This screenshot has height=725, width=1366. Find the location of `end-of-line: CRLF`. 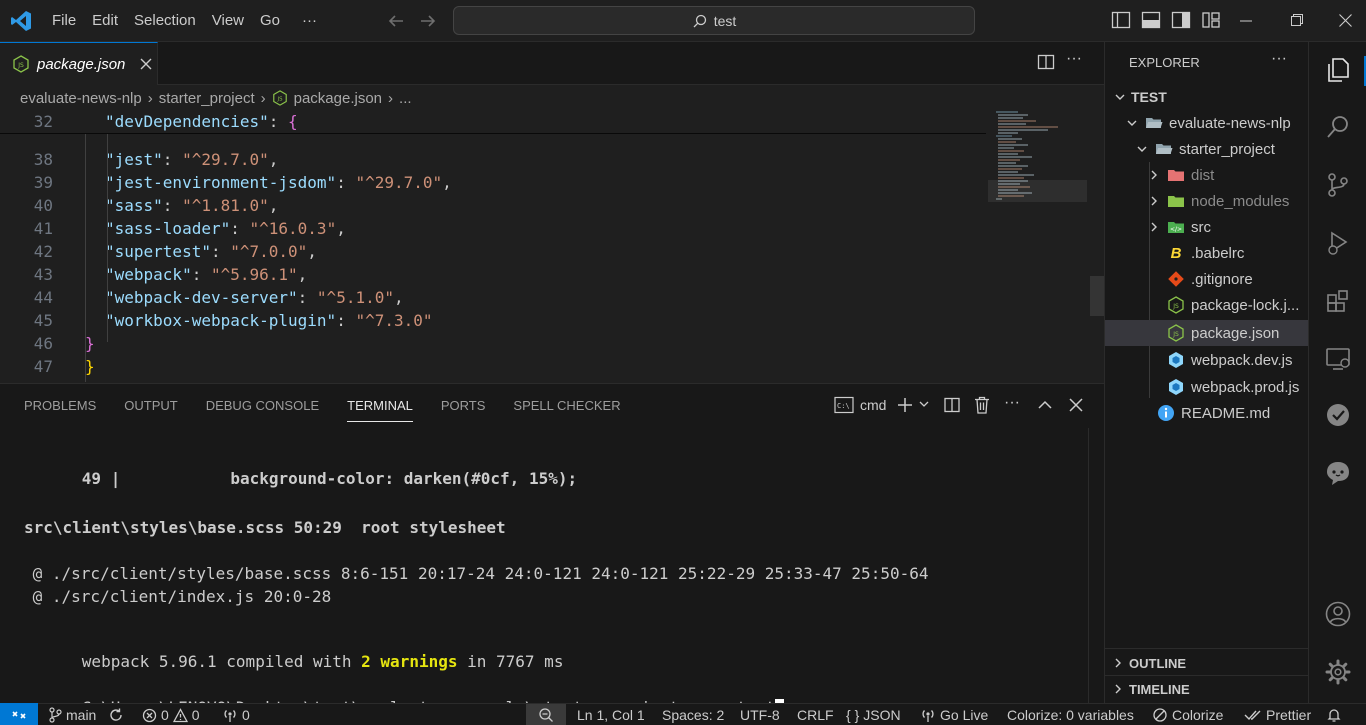

end-of-line: CRLF is located at coordinates (815, 714).